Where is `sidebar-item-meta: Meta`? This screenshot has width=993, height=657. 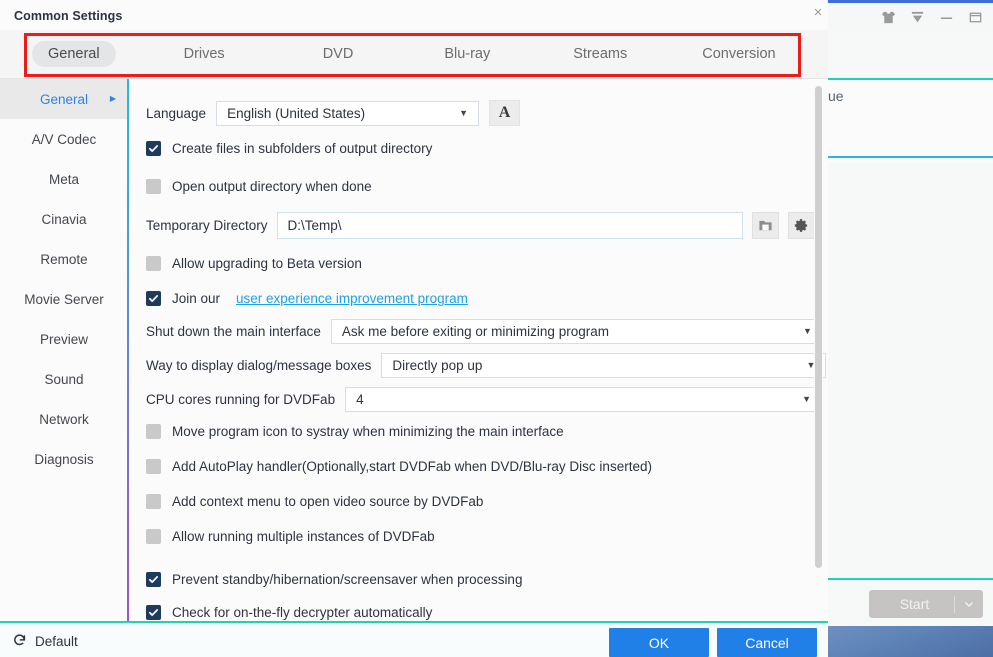
sidebar-item-meta: Meta is located at coordinates (64, 179).